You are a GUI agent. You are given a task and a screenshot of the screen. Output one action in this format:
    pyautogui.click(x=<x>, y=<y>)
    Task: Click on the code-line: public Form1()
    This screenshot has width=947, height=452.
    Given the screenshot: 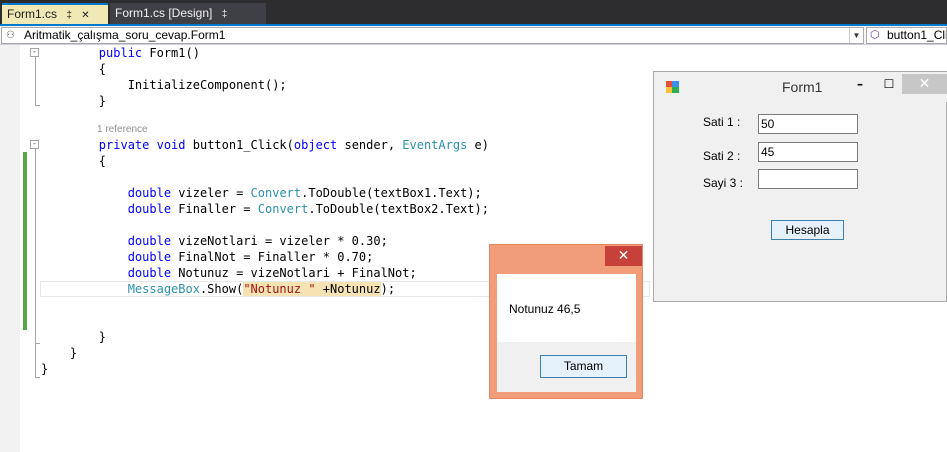 What is the action you would take?
    pyautogui.click(x=149, y=53)
    